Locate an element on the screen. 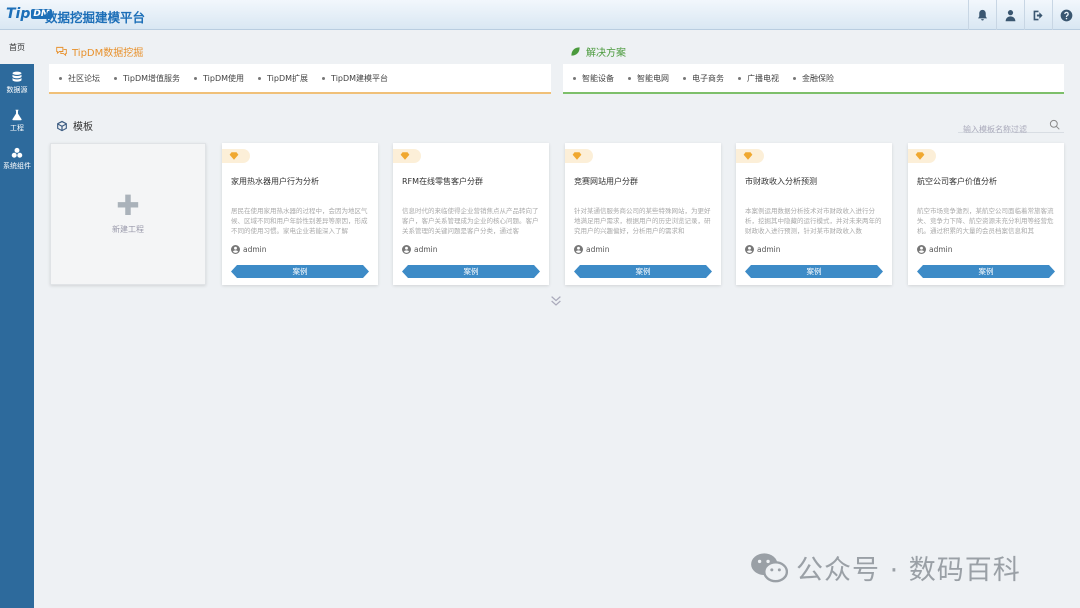 The width and height of the screenshot is (1080, 608). link-broadcast: 广播电视 is located at coordinates (758, 78).